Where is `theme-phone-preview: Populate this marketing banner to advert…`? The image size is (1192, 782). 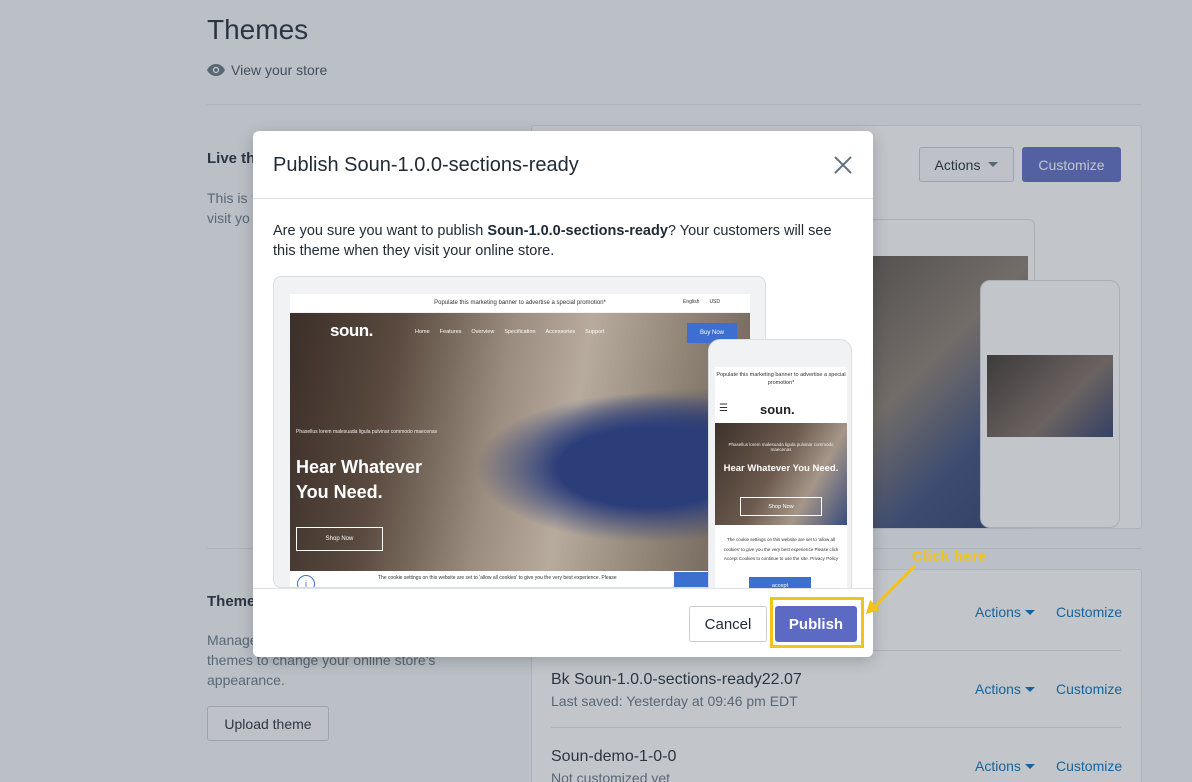
theme-phone-preview: Populate this marketing banner to advert… is located at coordinates (780, 469).